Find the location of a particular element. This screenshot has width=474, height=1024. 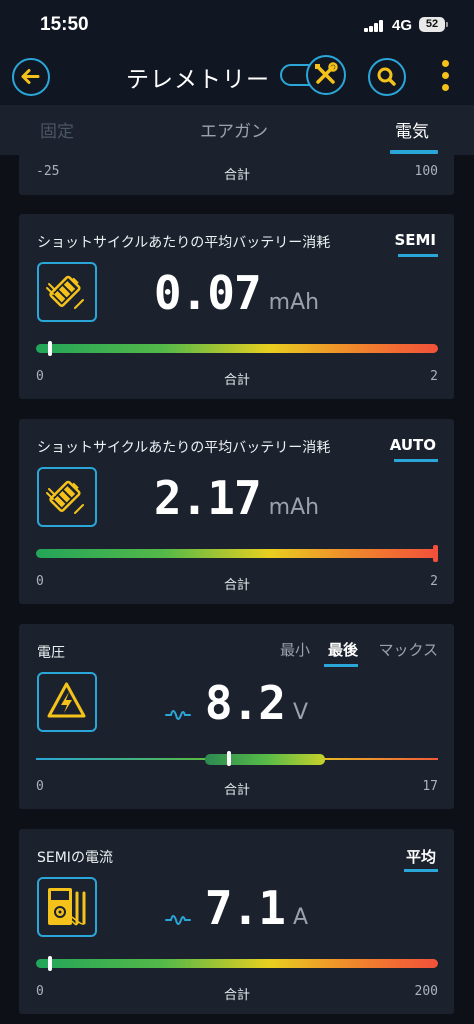

tab-bar: 固定 エアガン 電気 is located at coordinates (237, 130).